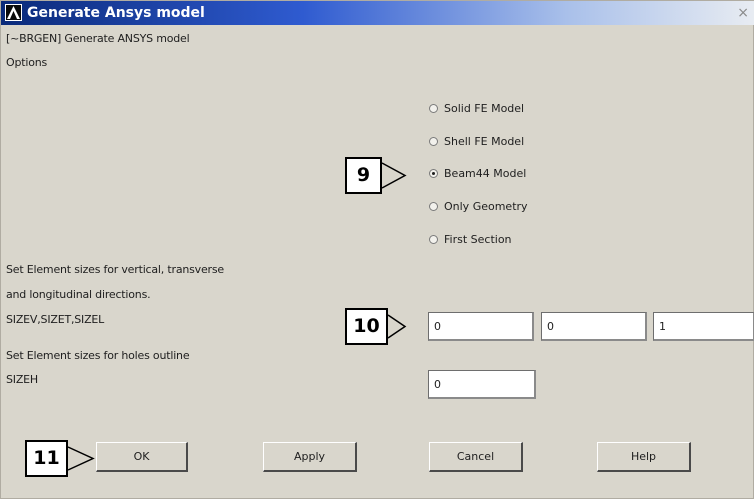 The image size is (754, 499). What do you see at coordinates (13, 12) in the screenshot?
I see `ansys-logo-icon` at bounding box center [13, 12].